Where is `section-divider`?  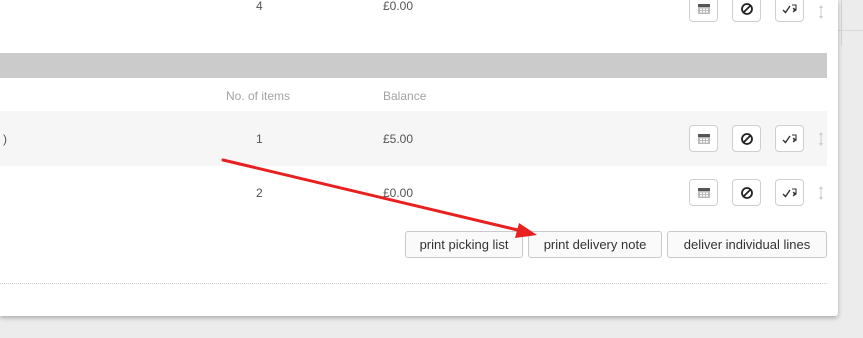 section-divider is located at coordinates (413, 283).